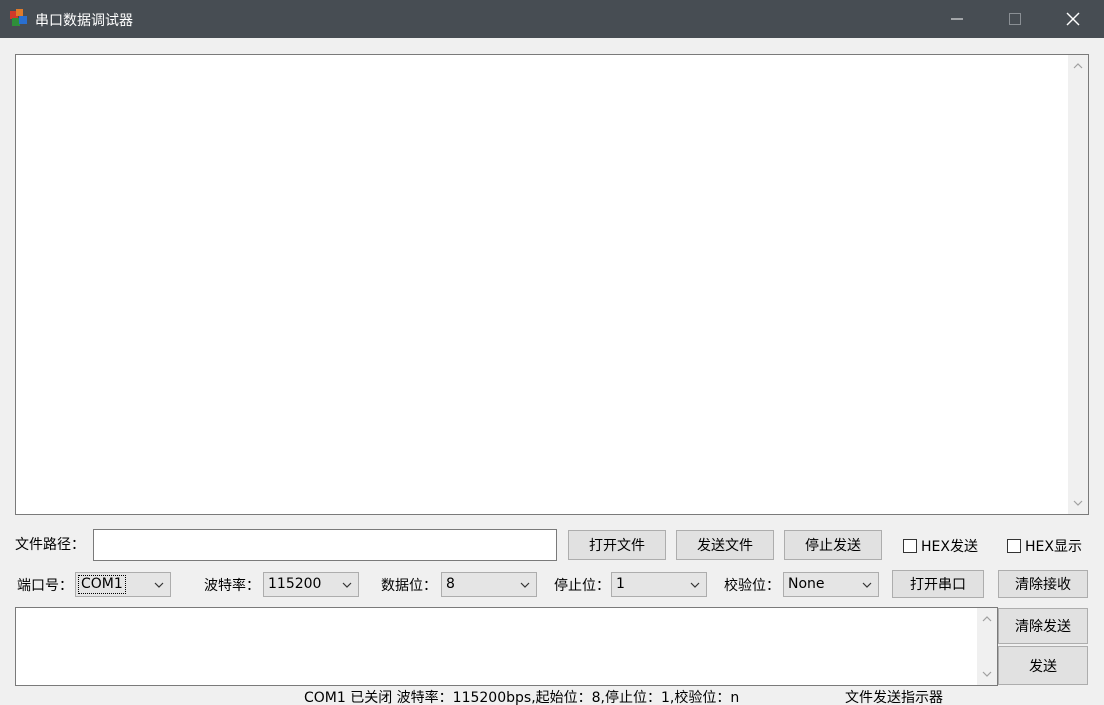 Image resolution: width=1104 pixels, height=705 pixels. What do you see at coordinates (232, 586) in the screenshot?
I see `baud-label: 波特率：` at bounding box center [232, 586].